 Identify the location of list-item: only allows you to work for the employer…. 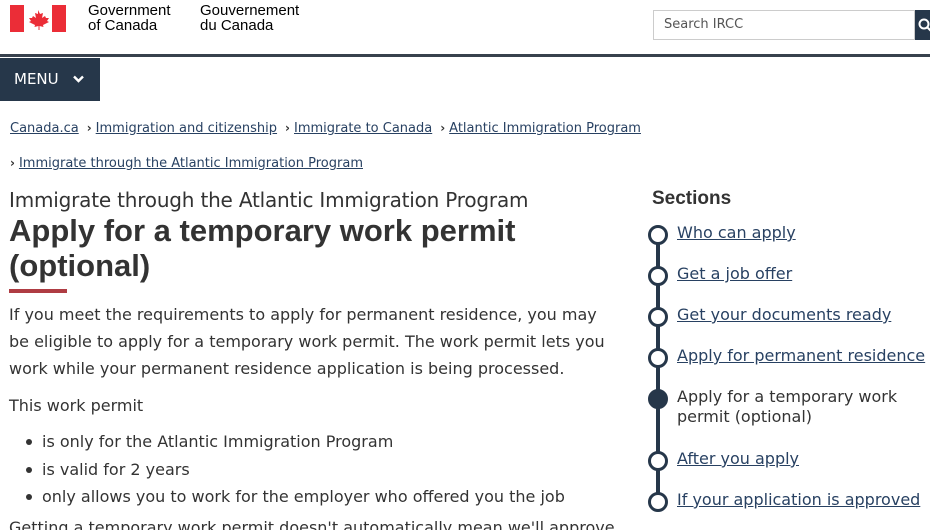
(294, 497).